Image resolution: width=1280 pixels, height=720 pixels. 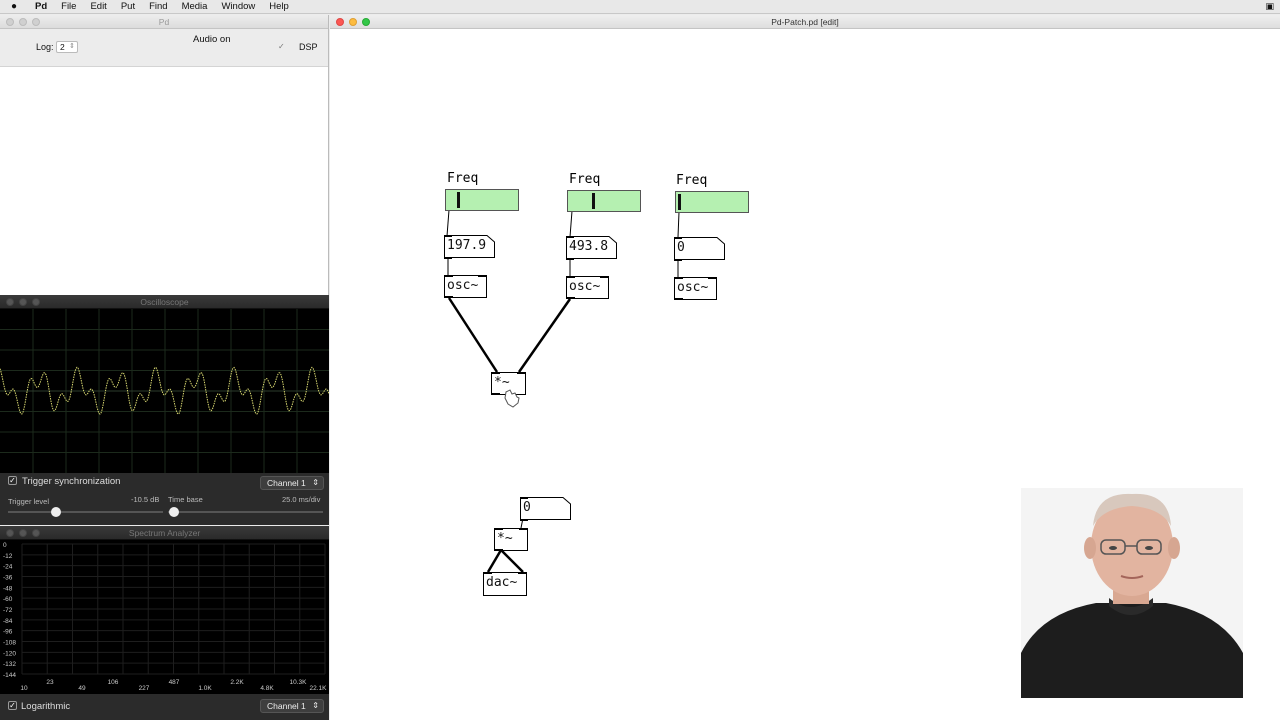 I want to click on osc-object-2: osc~, so click(x=587, y=287).